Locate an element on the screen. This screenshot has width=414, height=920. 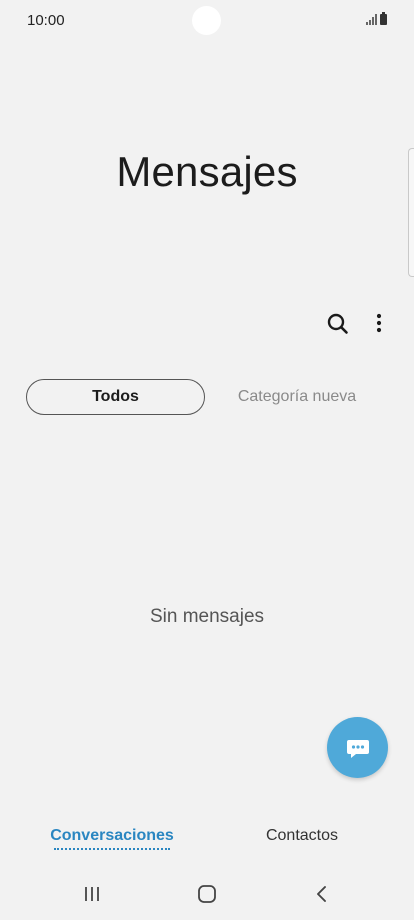
signal-icon is located at coordinates (371, 19).